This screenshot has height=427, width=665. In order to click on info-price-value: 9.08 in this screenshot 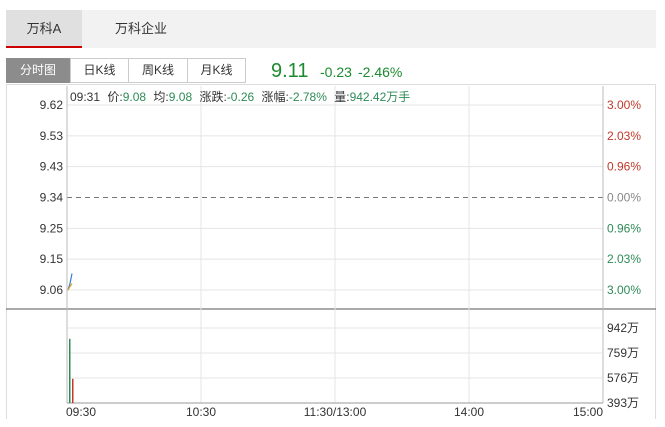, I will do `click(135, 97)`.